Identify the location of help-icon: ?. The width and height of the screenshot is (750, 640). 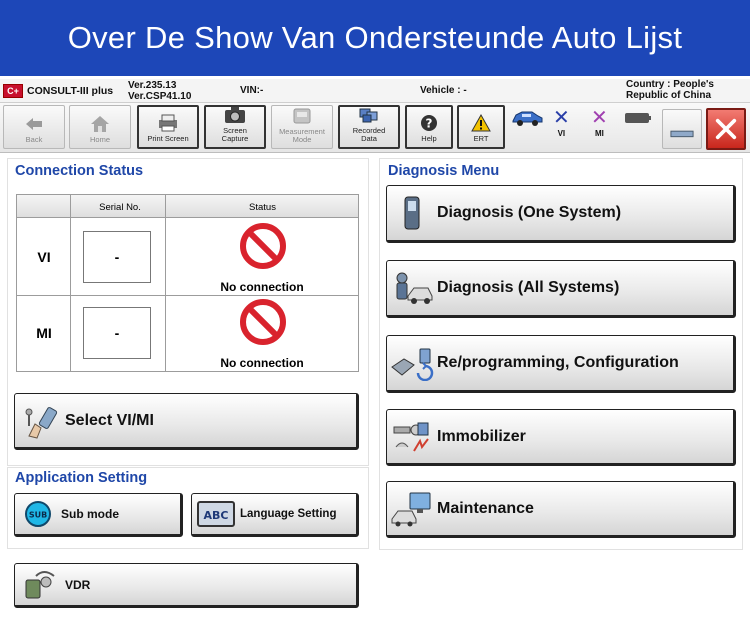
(429, 123).